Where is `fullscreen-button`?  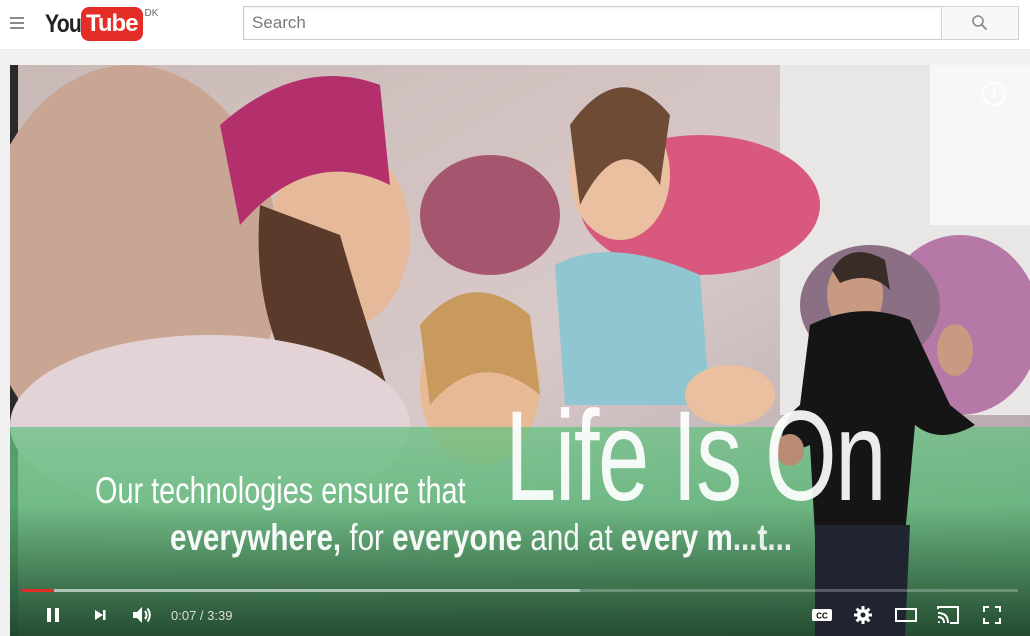
fullscreen-button is located at coordinates (992, 615).